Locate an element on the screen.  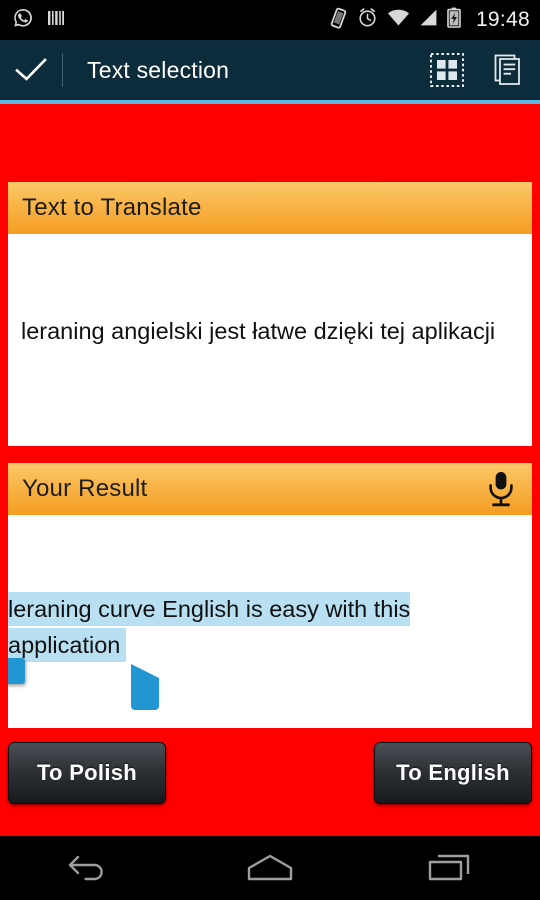
nav-home-button is located at coordinates (270, 868).